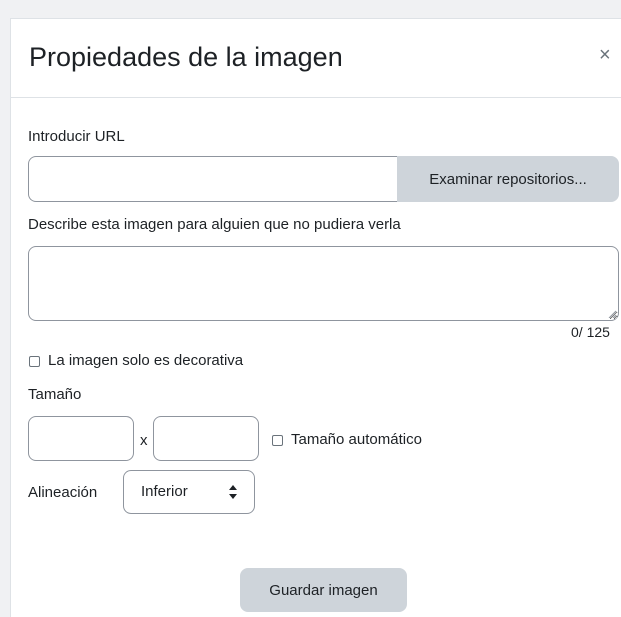 The image size is (621, 617). I want to click on sort-caret-icon, so click(233, 492).